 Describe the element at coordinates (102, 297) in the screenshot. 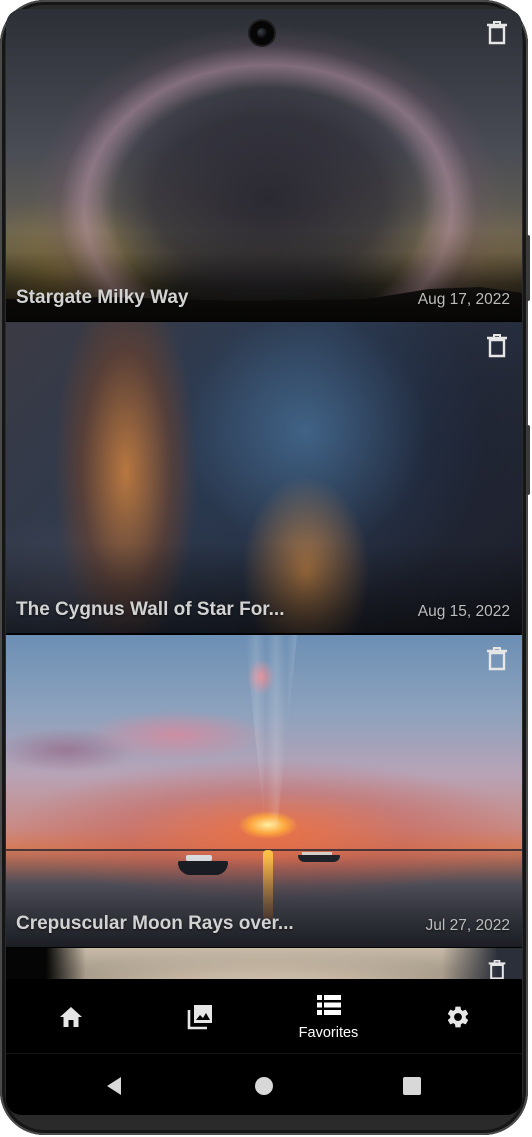

I see `card-title: Stargate Milky Way` at that location.